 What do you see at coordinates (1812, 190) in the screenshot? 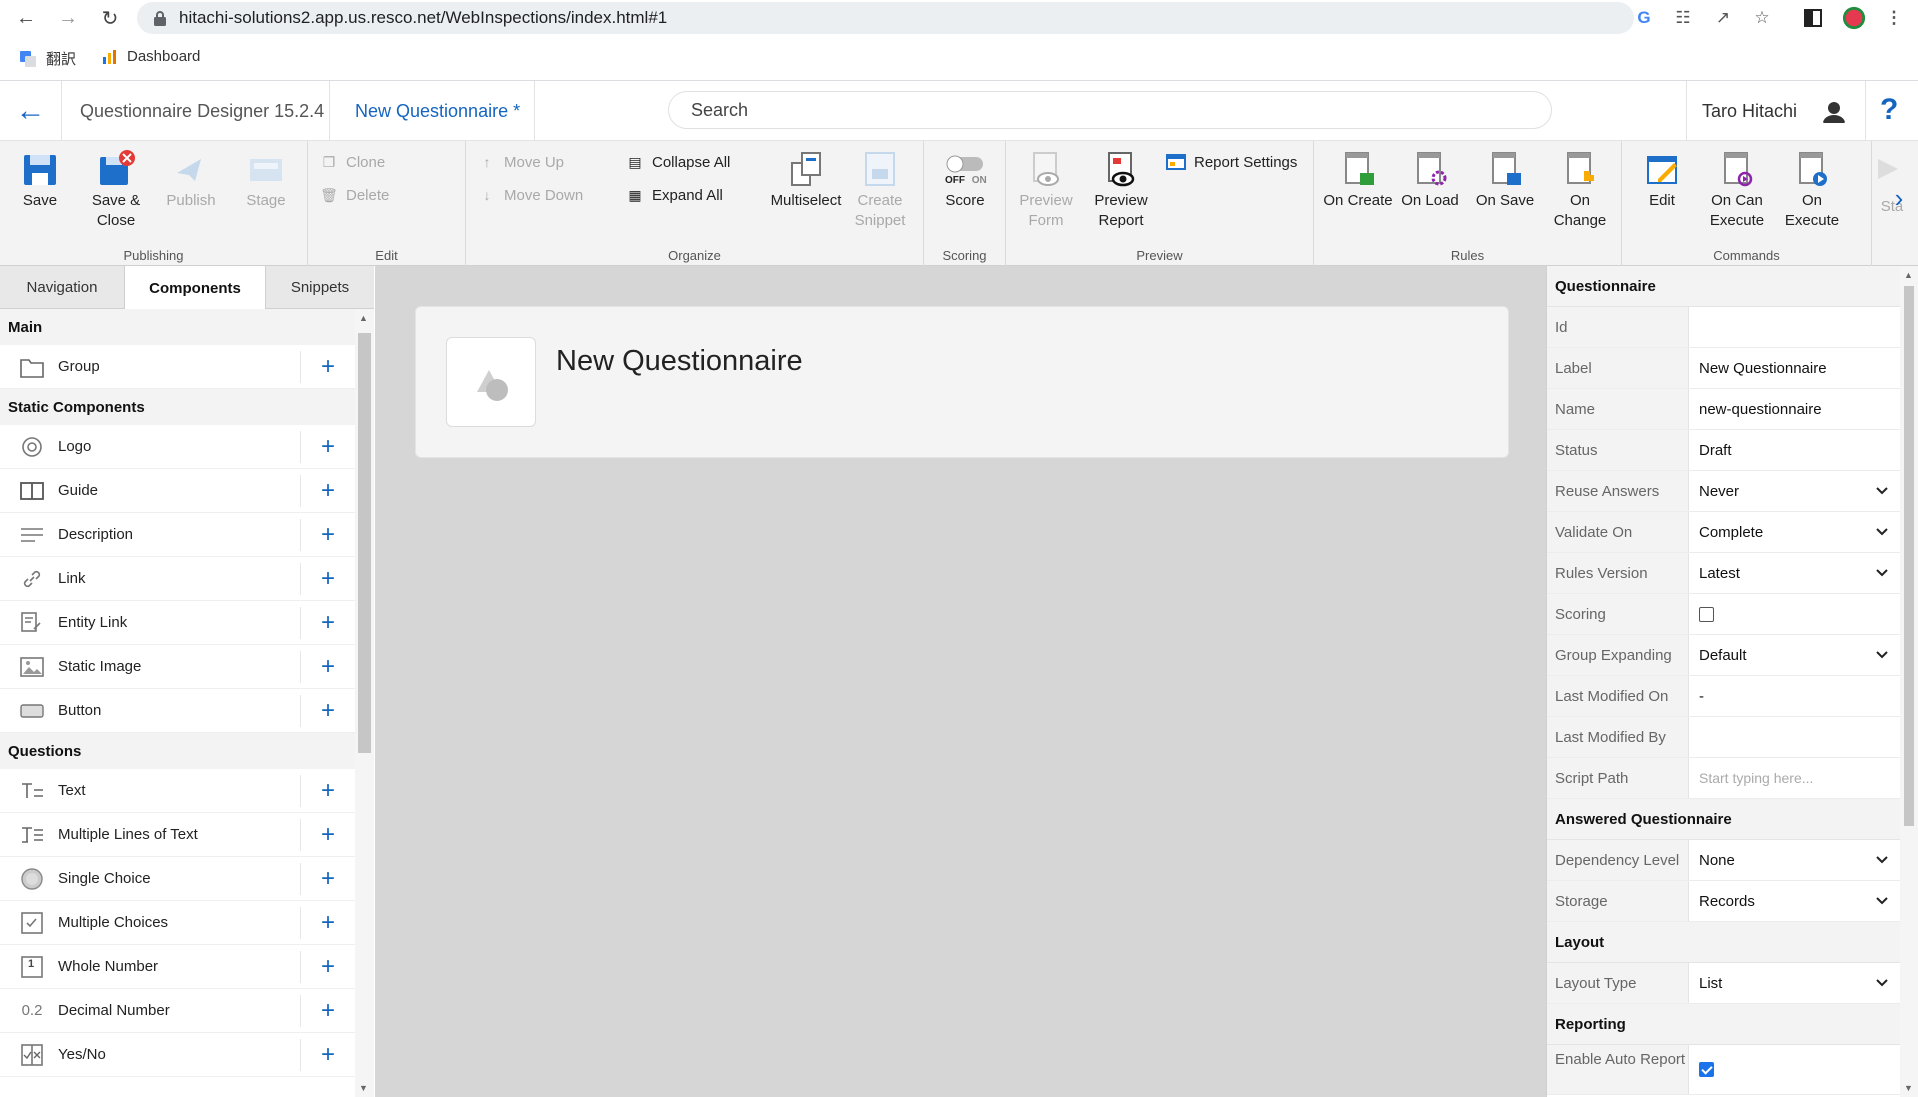
I see `on-execute-button: On Execute` at bounding box center [1812, 190].